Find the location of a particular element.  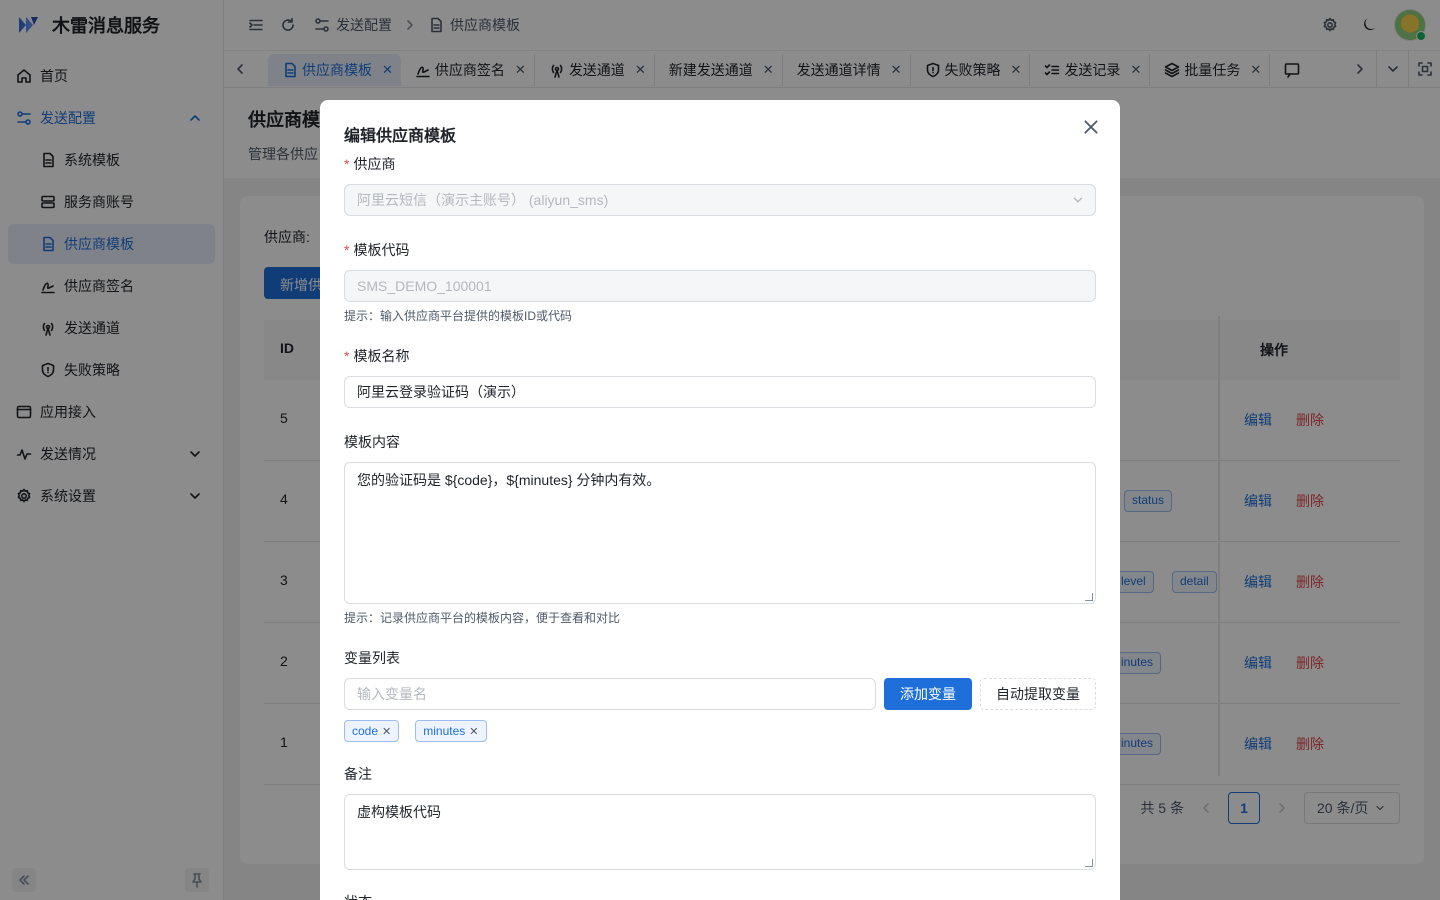

variable-chips: code ✕ minutes ✕ is located at coordinates (720, 731).